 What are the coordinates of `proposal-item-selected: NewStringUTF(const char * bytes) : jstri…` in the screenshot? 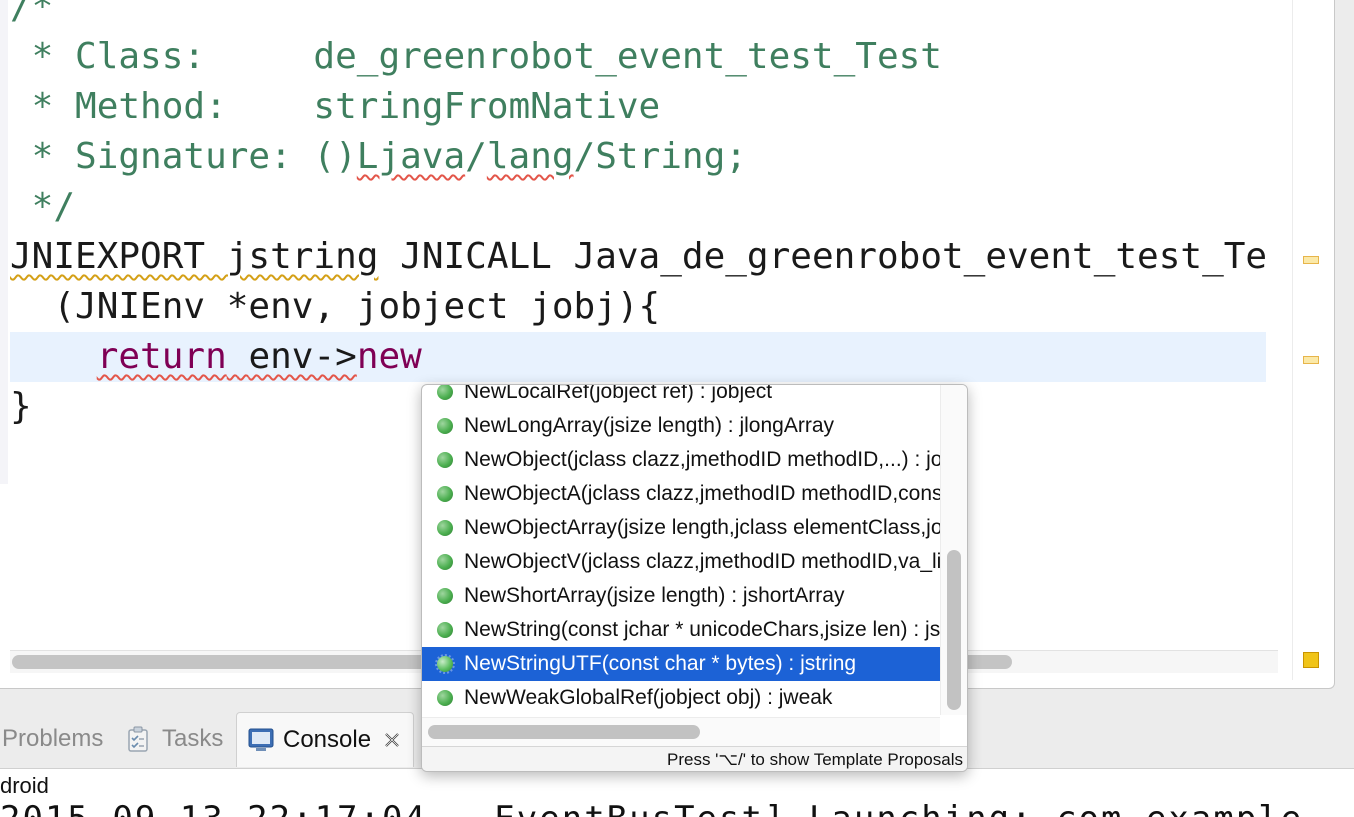 It's located at (681, 664).